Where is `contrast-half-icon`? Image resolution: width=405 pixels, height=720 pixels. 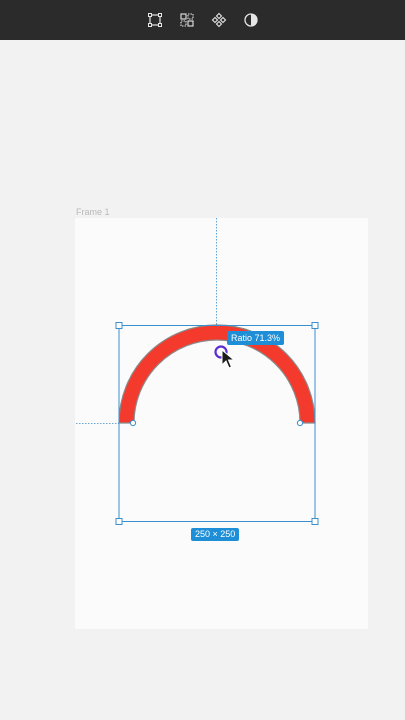 contrast-half-icon is located at coordinates (250, 20).